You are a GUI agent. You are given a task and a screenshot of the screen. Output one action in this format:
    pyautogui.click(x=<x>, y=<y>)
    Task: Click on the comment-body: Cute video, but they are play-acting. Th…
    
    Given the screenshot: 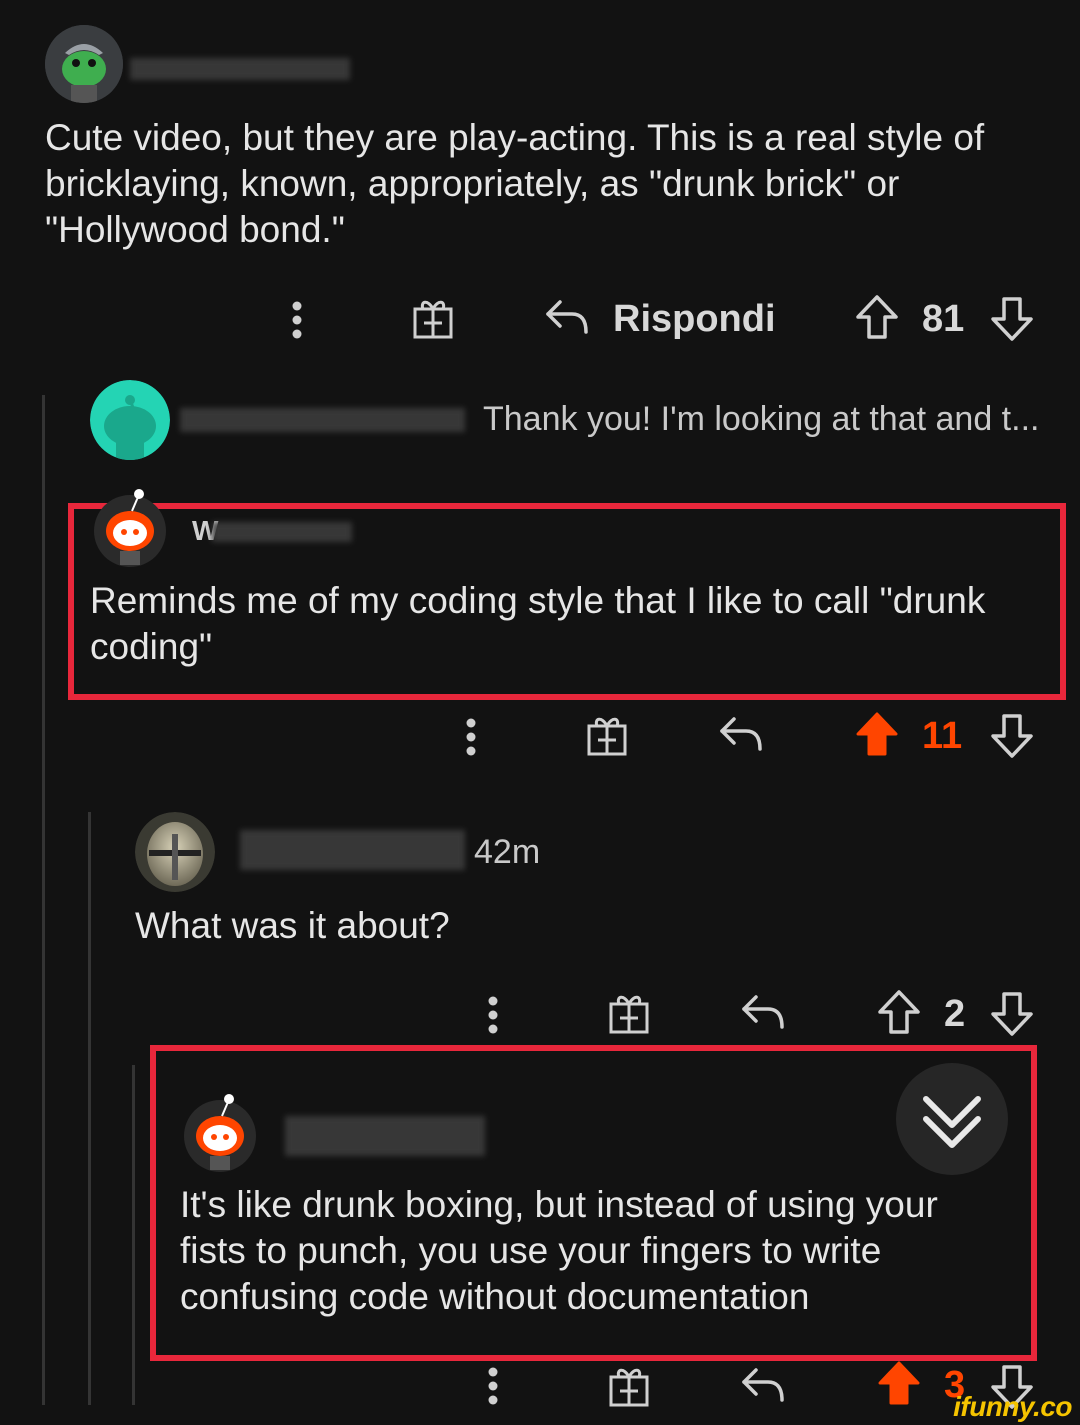 What is the action you would take?
    pyautogui.click(x=515, y=183)
    